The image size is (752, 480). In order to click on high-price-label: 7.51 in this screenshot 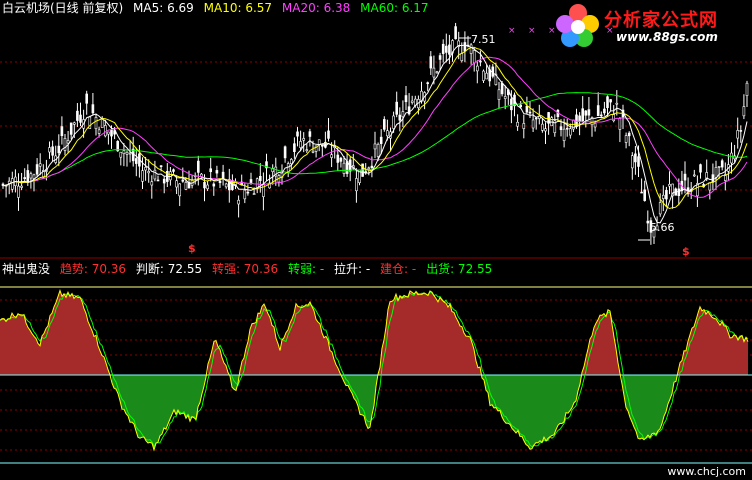, I will do `click(483, 39)`.